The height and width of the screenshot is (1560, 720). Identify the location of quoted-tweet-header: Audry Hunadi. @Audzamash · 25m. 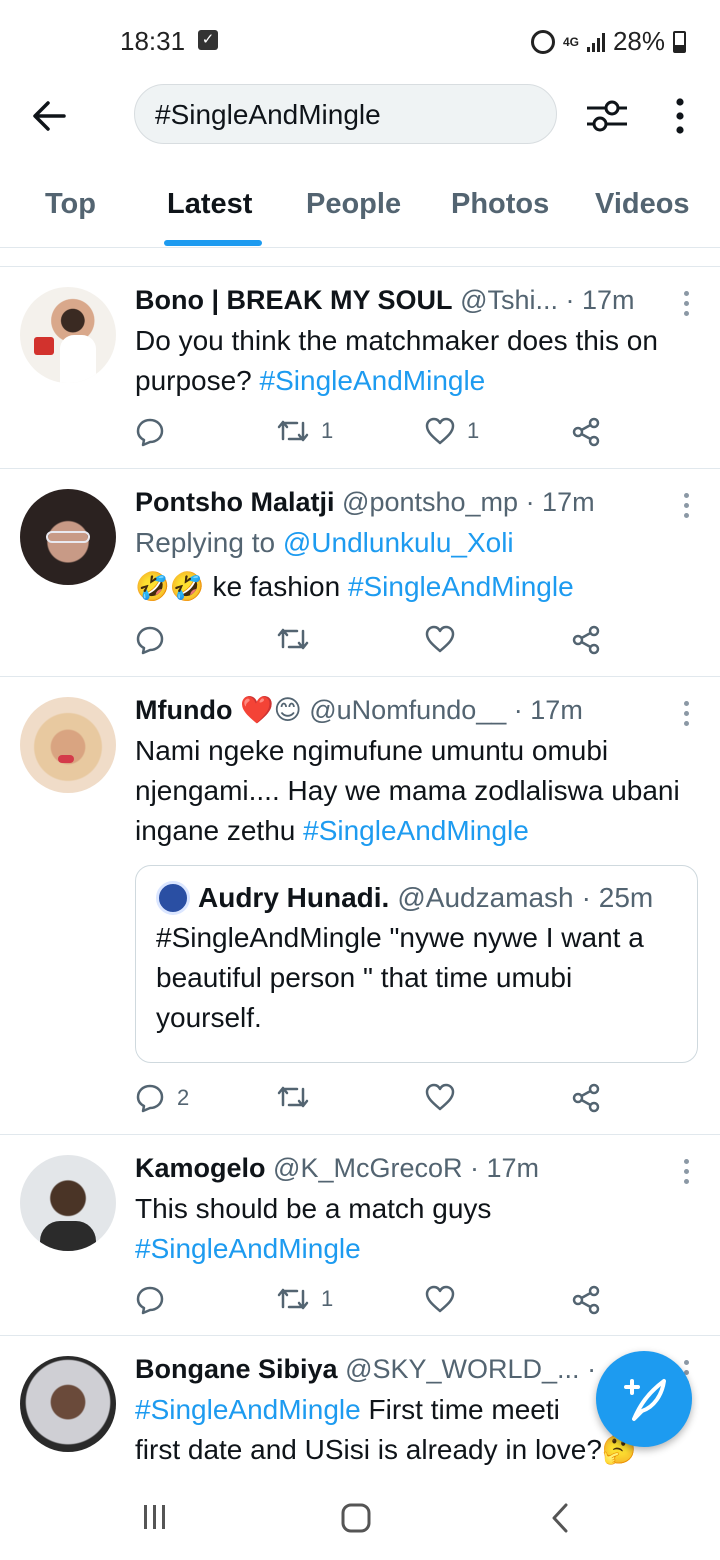
(416, 898).